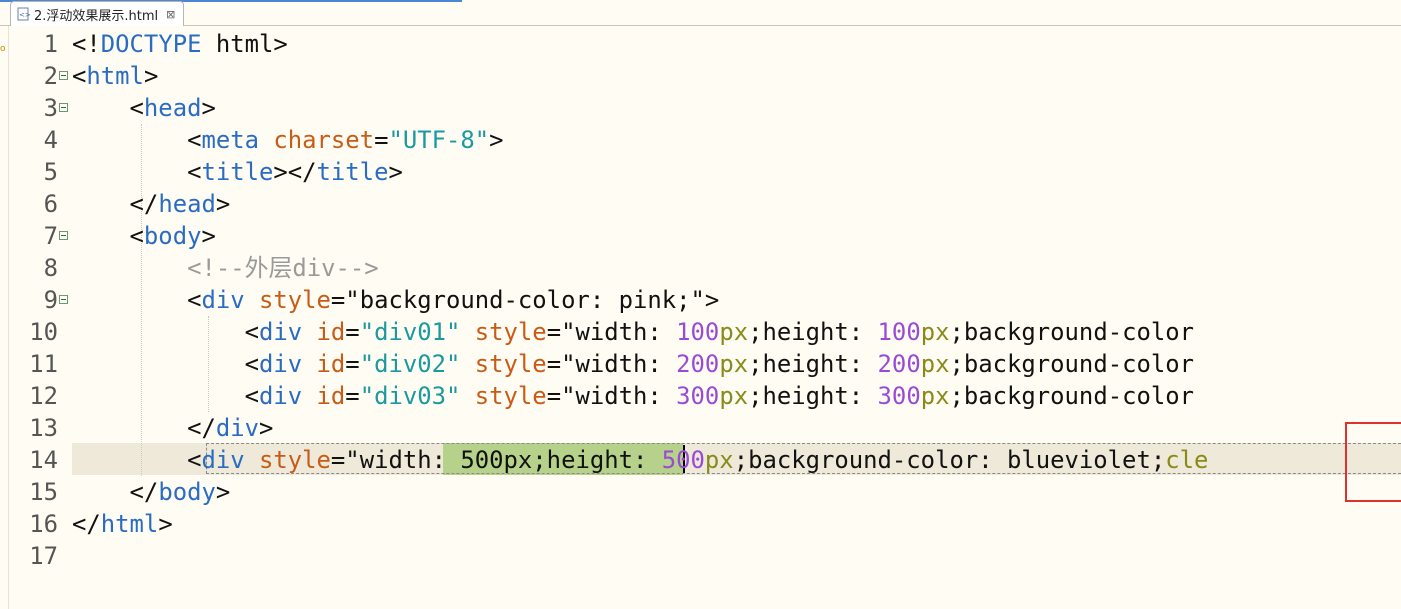 Image resolution: width=1401 pixels, height=609 pixels. What do you see at coordinates (50, 108) in the screenshot?
I see `line-number: 3` at bounding box center [50, 108].